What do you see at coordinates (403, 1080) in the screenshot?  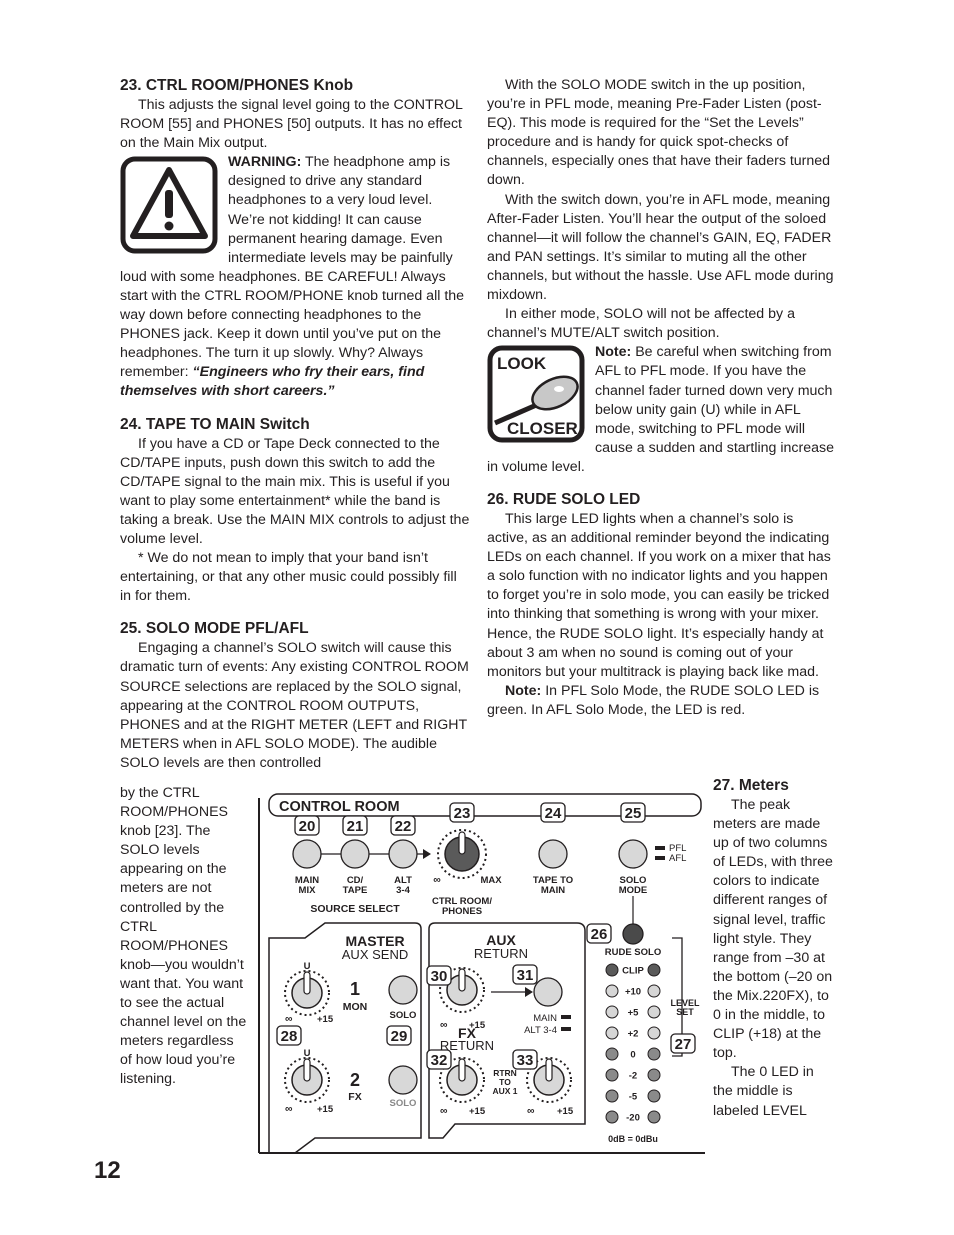 I see `aux2-solo-button` at bounding box center [403, 1080].